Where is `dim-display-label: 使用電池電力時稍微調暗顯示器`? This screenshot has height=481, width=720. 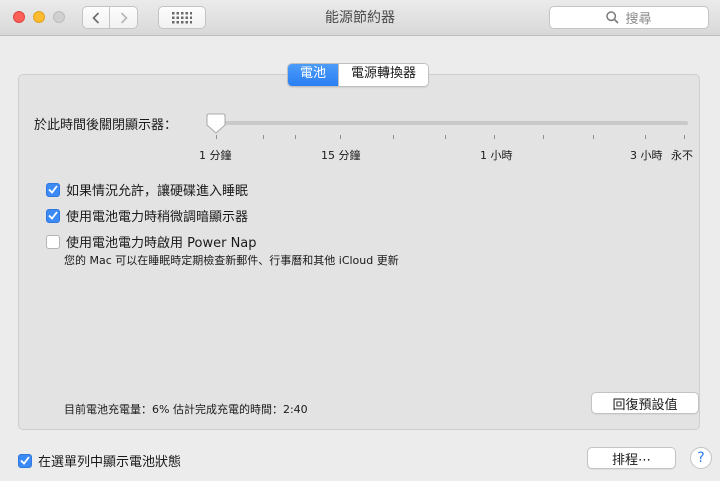 dim-display-label: 使用電池電力時稍微調暗顯示器 is located at coordinates (157, 217).